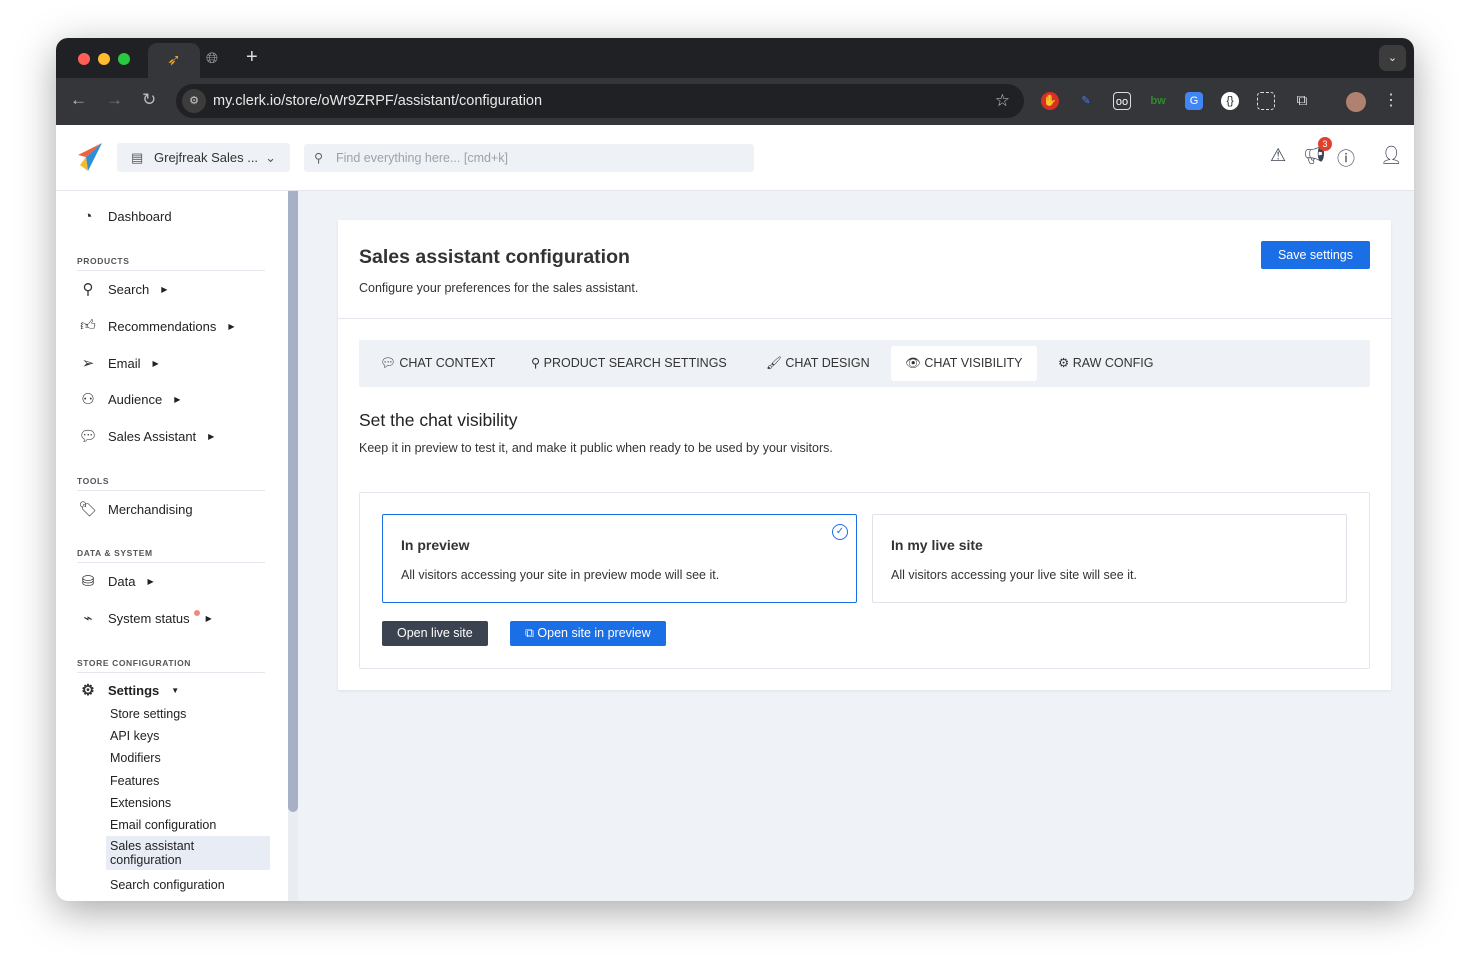 Image resolution: width=1470 pixels, height=975 pixels. What do you see at coordinates (1158, 101) in the screenshot?
I see `bw-extension-icon: bw` at bounding box center [1158, 101].